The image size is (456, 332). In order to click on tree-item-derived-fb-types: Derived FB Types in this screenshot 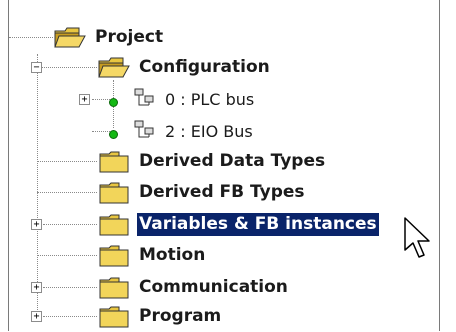, I will do `click(224, 192)`.